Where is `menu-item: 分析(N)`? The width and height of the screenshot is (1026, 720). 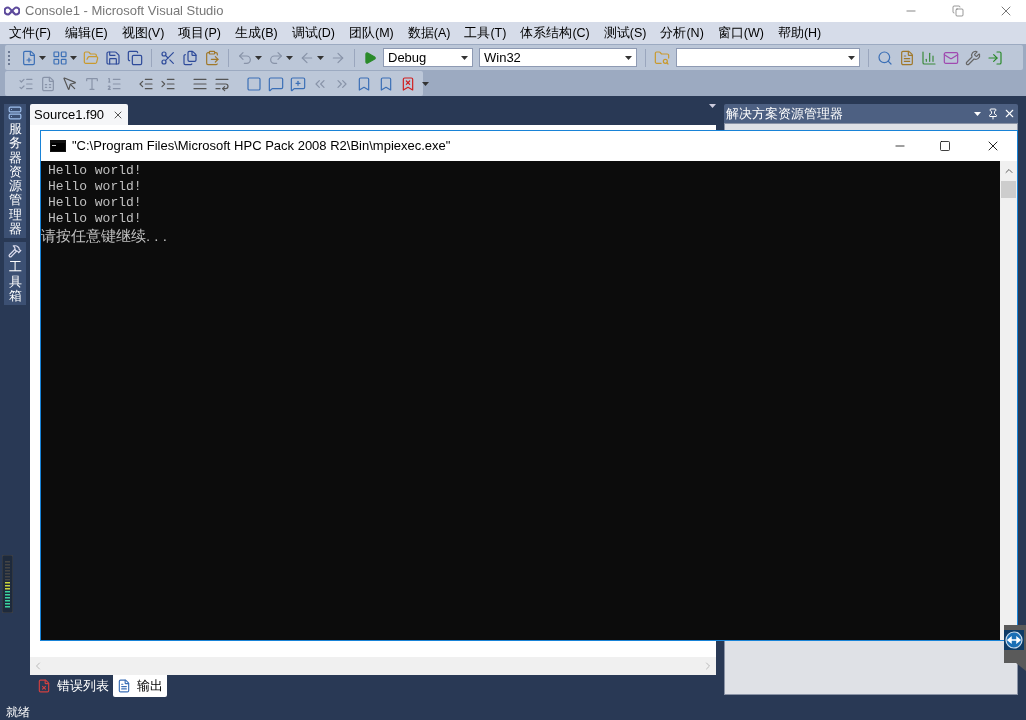
menu-item: 分析(N) is located at coordinates (682, 33).